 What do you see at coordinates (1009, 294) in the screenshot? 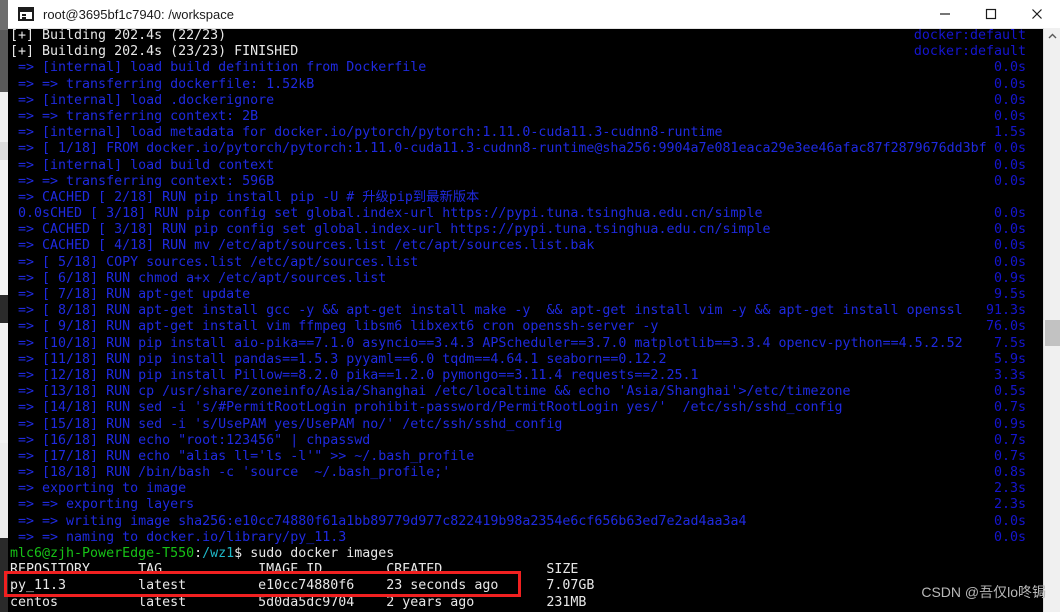
I see `terminal-line-duration: 9.5s` at bounding box center [1009, 294].